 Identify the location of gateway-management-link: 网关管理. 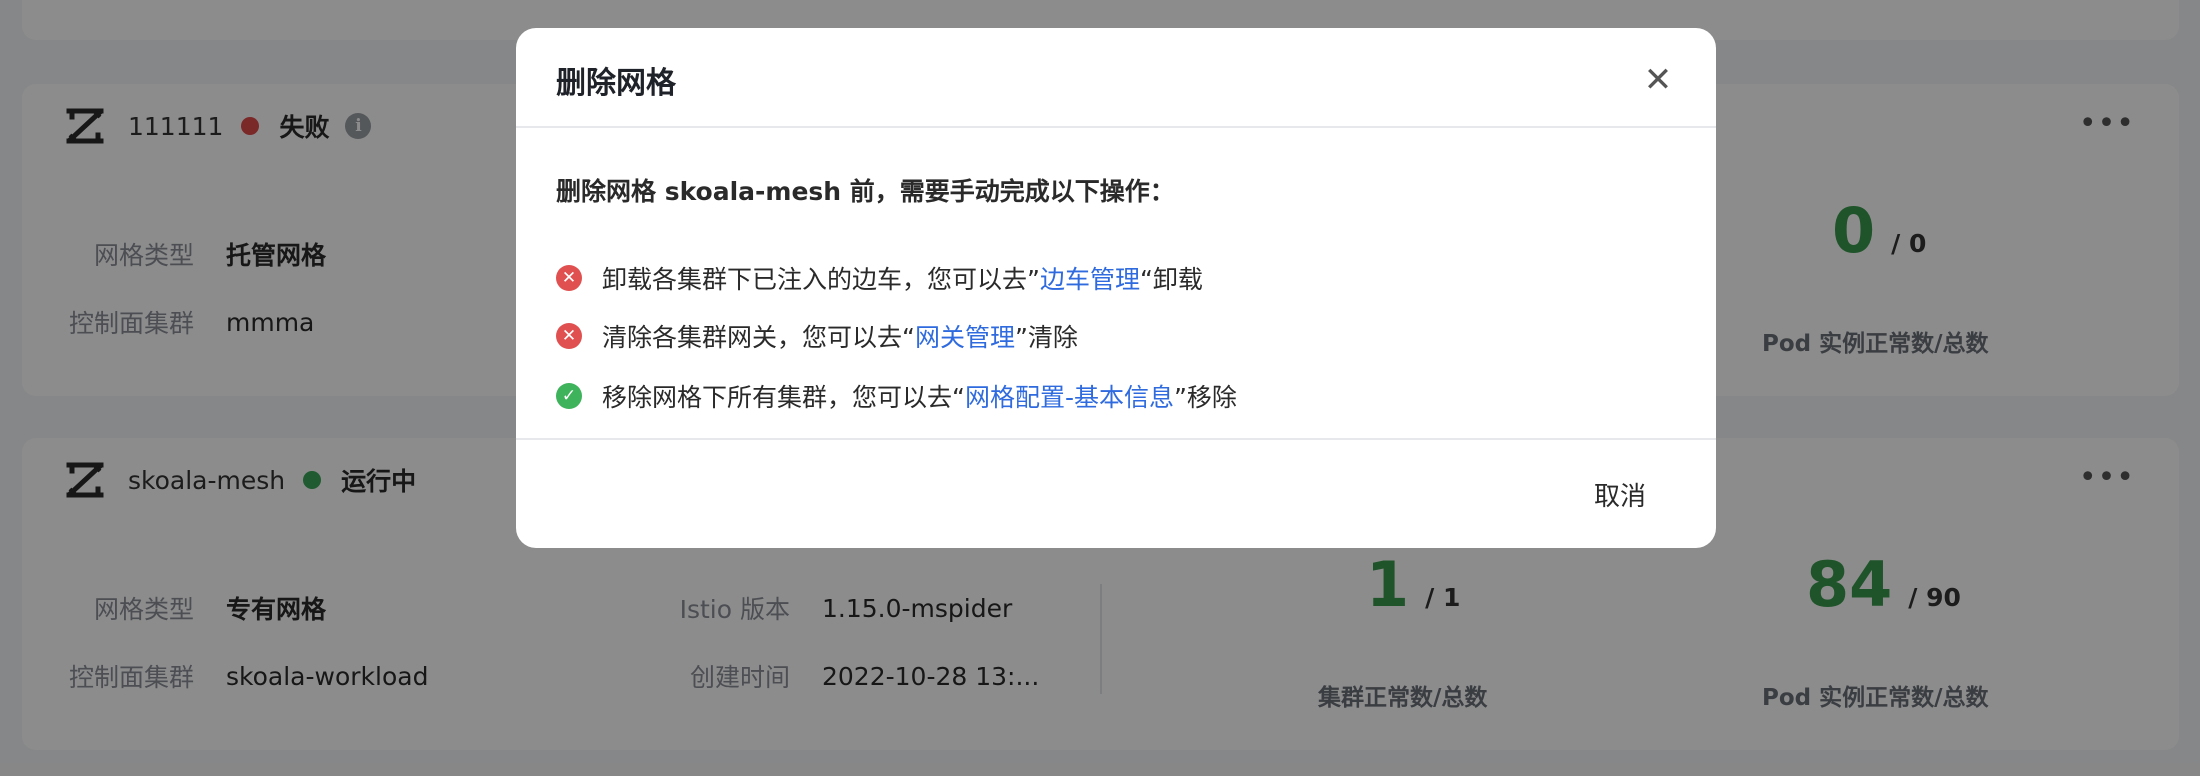
(965, 336).